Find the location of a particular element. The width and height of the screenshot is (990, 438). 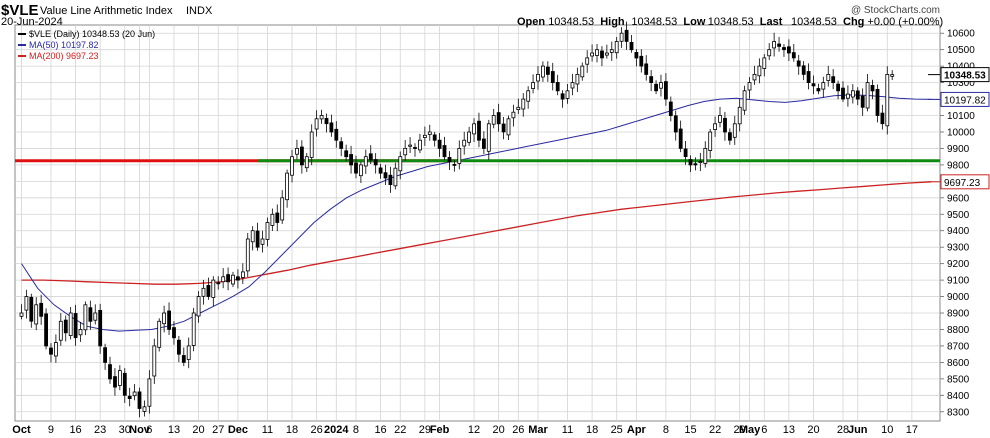

exchange: INDX is located at coordinates (199, 11).